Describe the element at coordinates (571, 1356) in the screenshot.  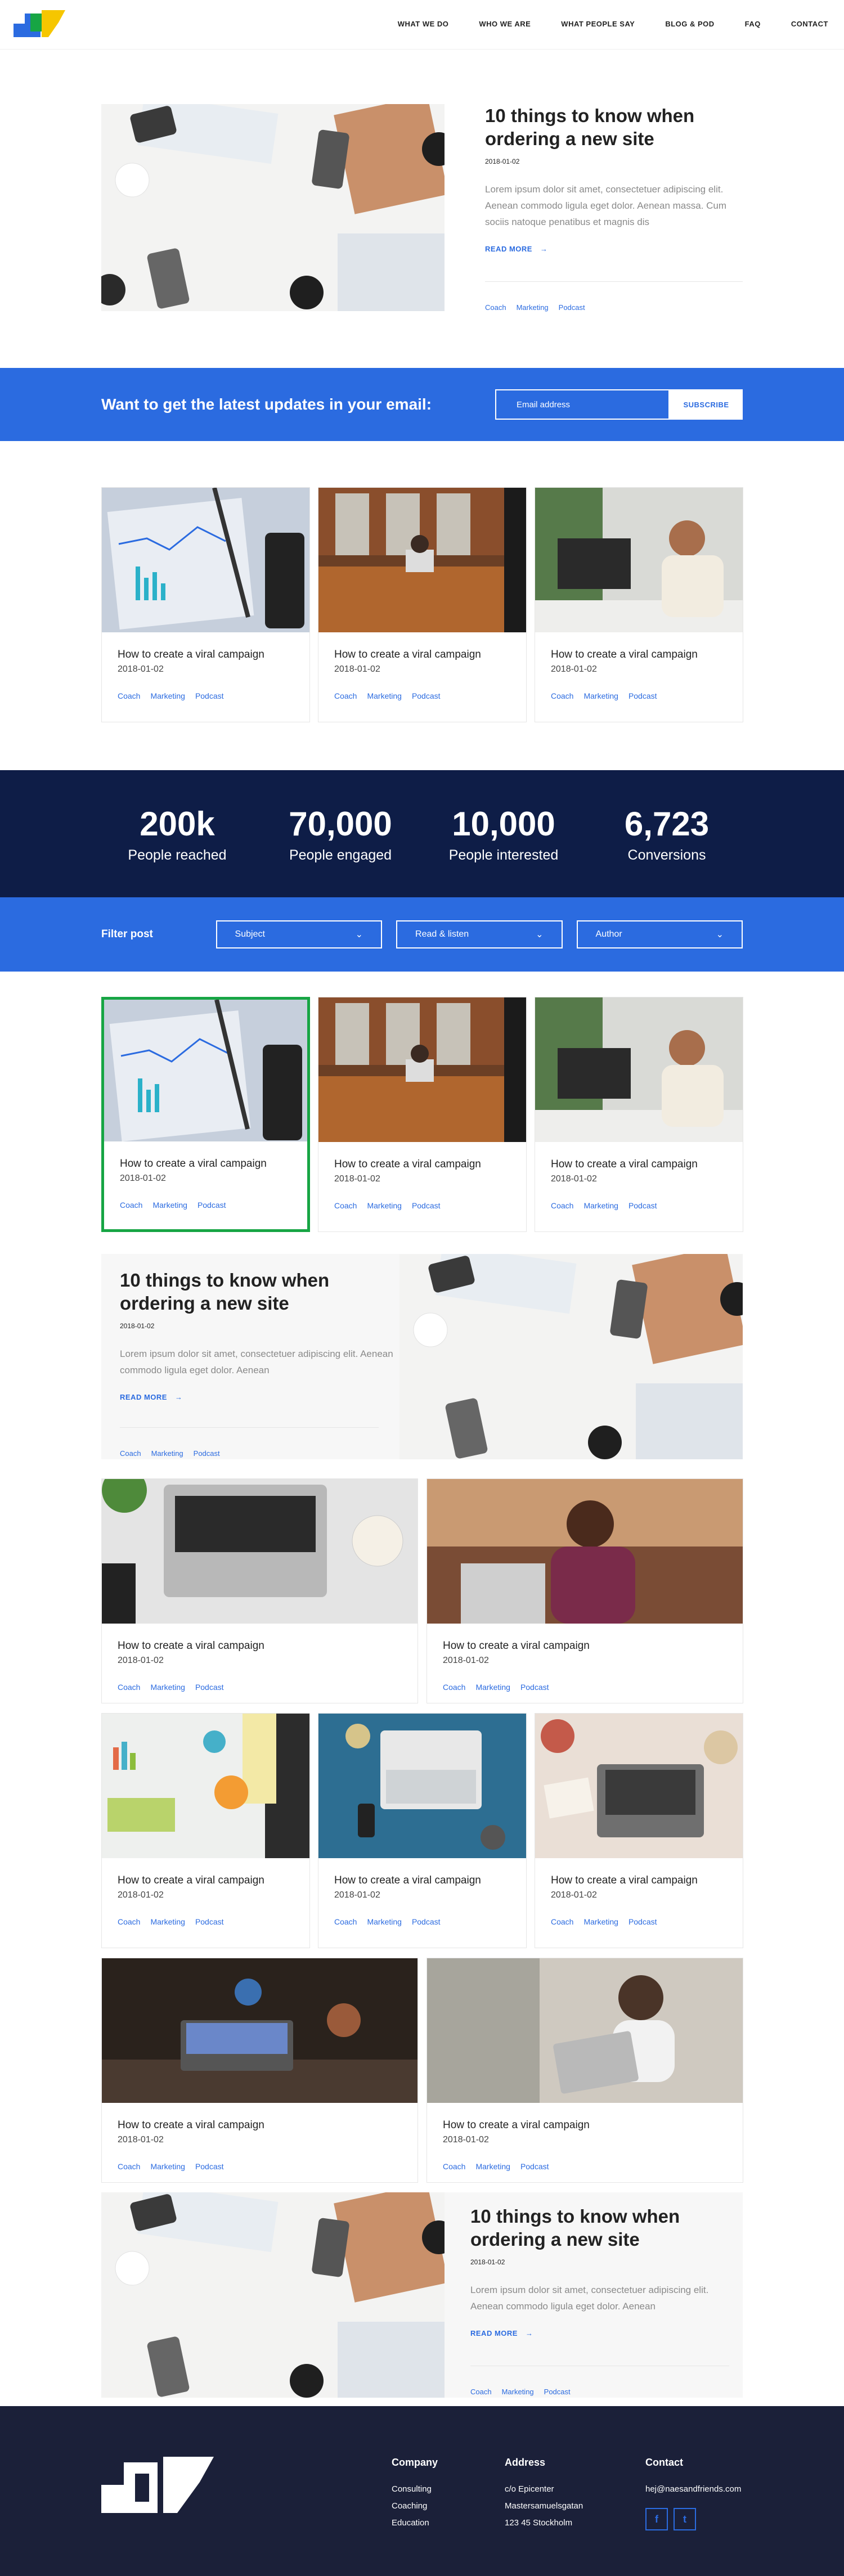
I see `promo-image` at that location.